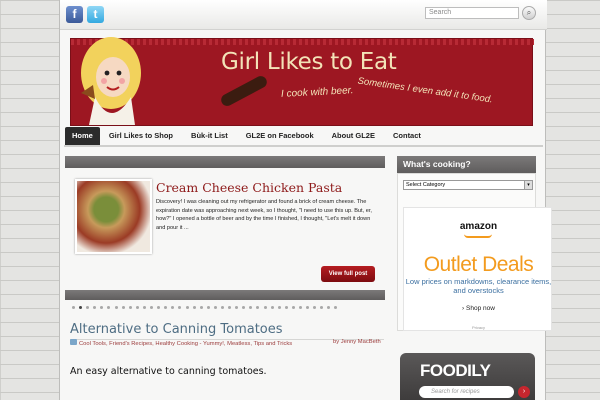 The image size is (600, 400). What do you see at coordinates (244, 91) in the screenshot?
I see `beer-bottle-illustration` at bounding box center [244, 91].